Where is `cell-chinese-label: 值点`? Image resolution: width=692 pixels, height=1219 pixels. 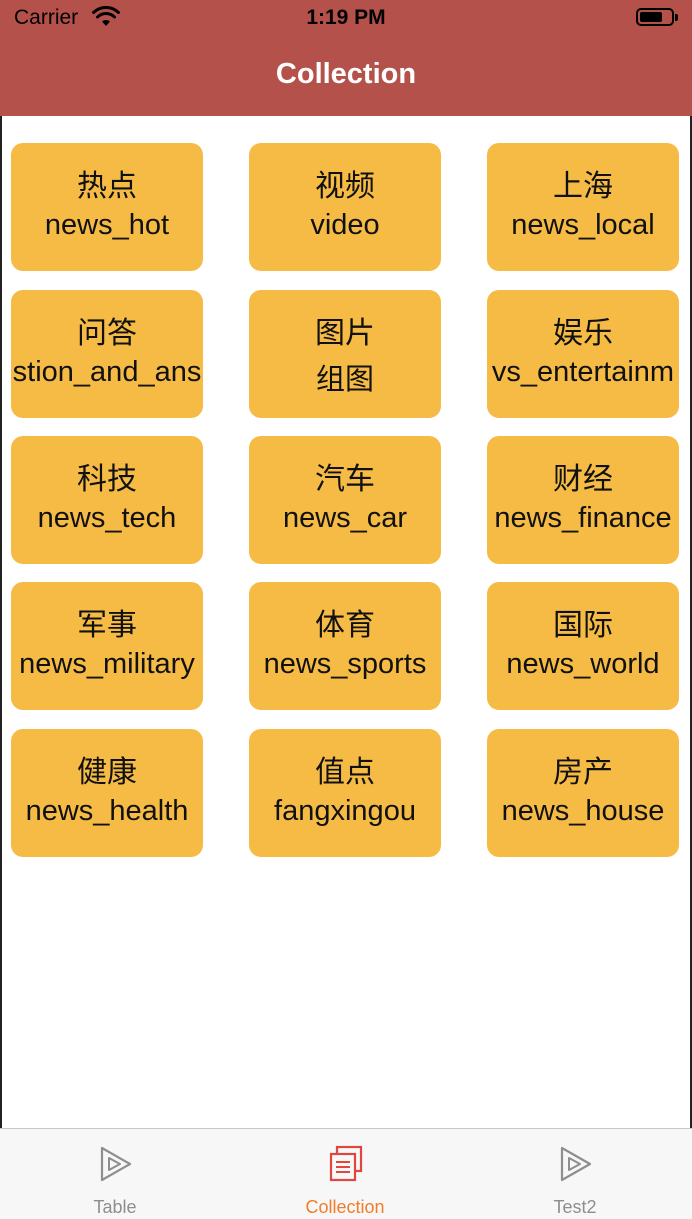
cell-chinese-label: 值点 is located at coordinates (345, 772).